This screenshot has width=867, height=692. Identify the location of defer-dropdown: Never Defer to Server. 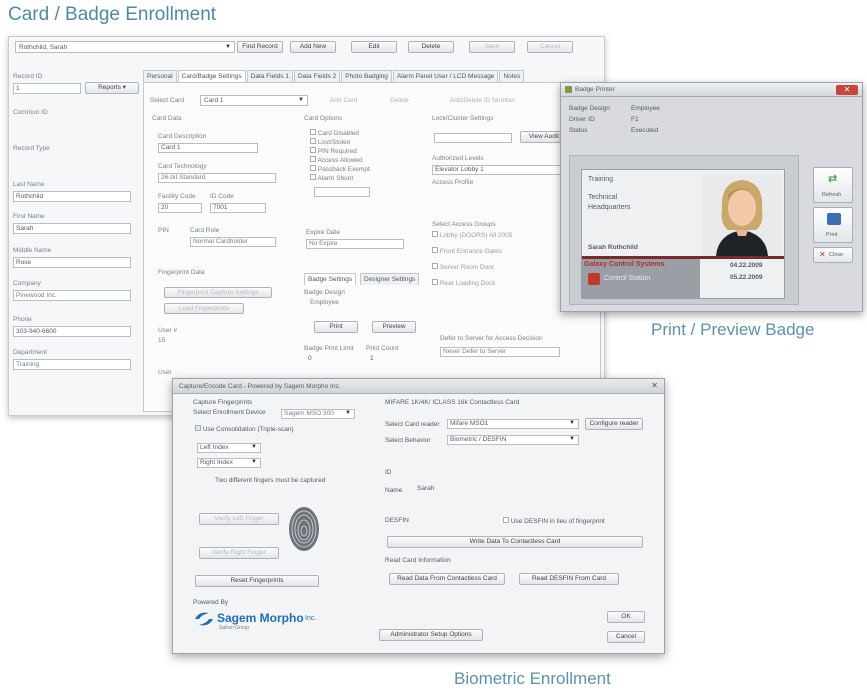
(500, 352).